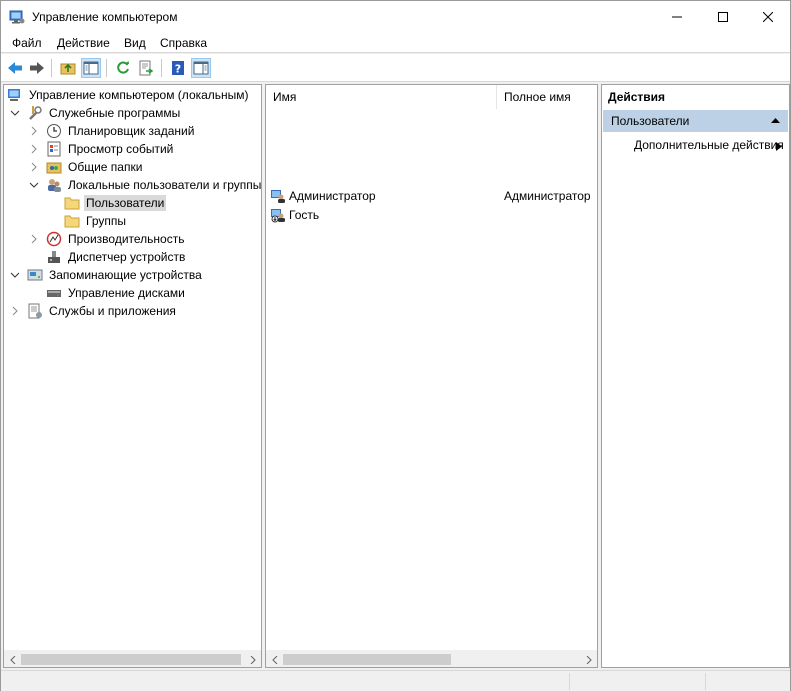  I want to click on up-folder-button, so click(68, 68).